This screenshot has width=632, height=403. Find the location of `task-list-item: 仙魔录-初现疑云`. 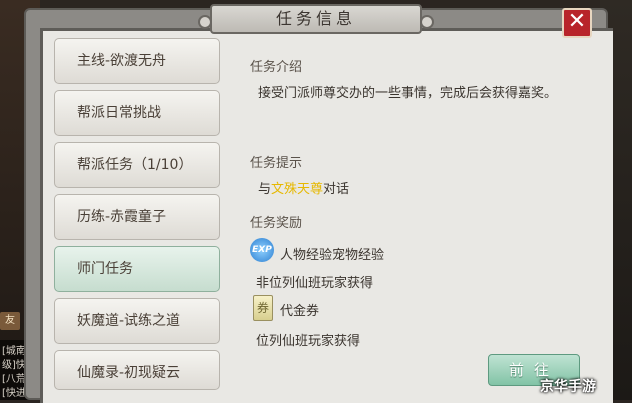

task-list-item: 仙魔录-初现疑云 is located at coordinates (137, 370).